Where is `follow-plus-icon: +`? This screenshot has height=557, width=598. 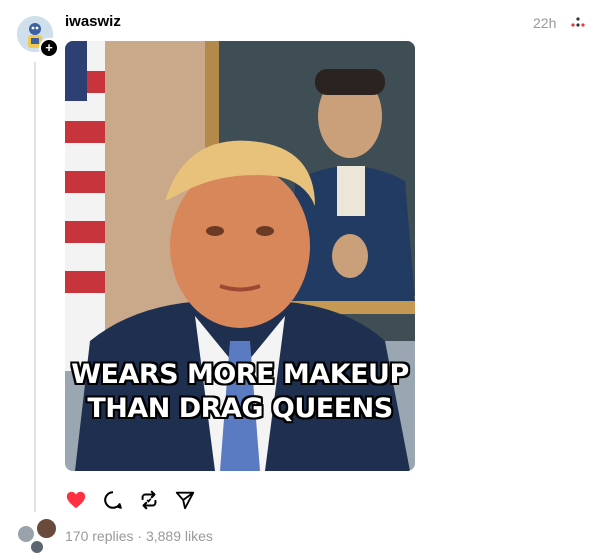
follow-plus-icon: + is located at coordinates (49, 48).